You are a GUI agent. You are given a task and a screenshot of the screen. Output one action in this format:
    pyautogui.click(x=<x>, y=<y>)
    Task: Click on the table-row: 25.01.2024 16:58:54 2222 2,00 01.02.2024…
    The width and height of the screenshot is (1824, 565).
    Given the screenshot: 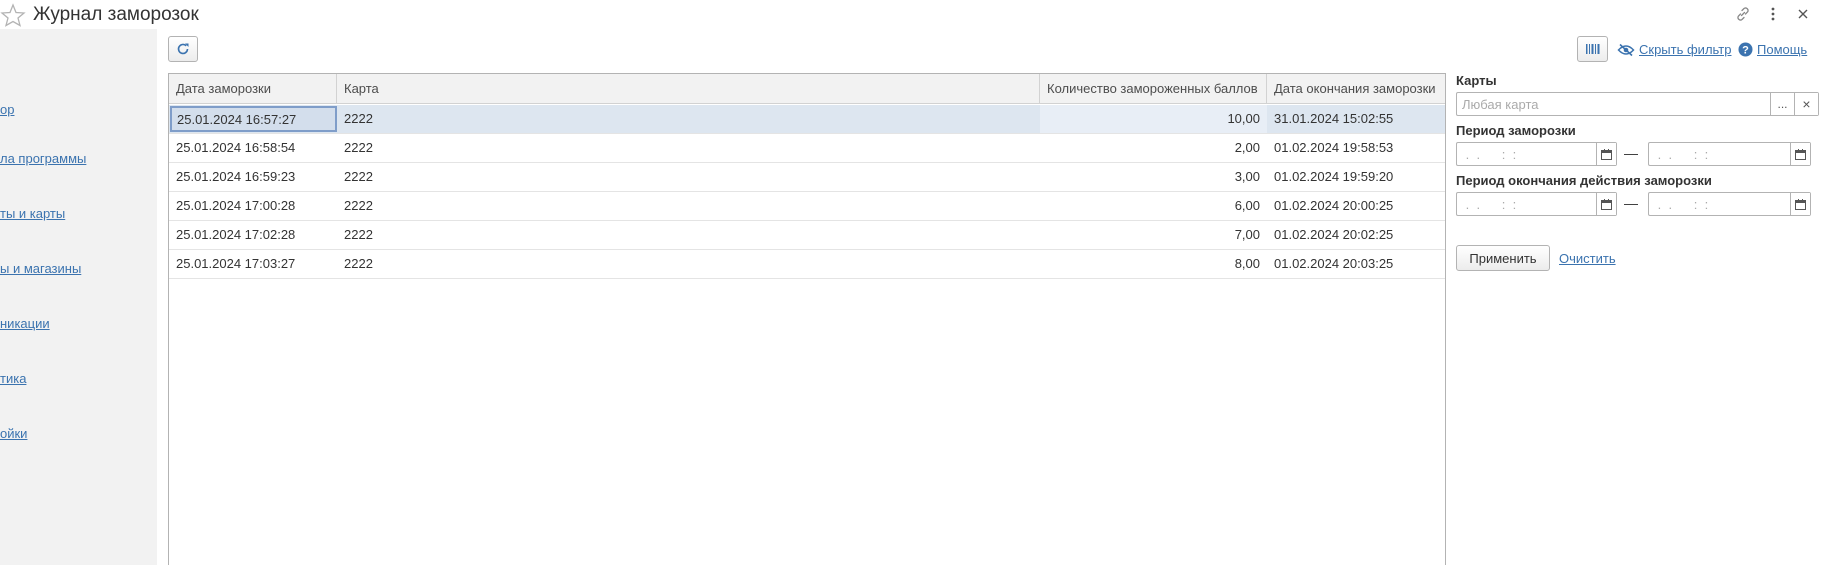 What is the action you would take?
    pyautogui.click(x=807, y=148)
    